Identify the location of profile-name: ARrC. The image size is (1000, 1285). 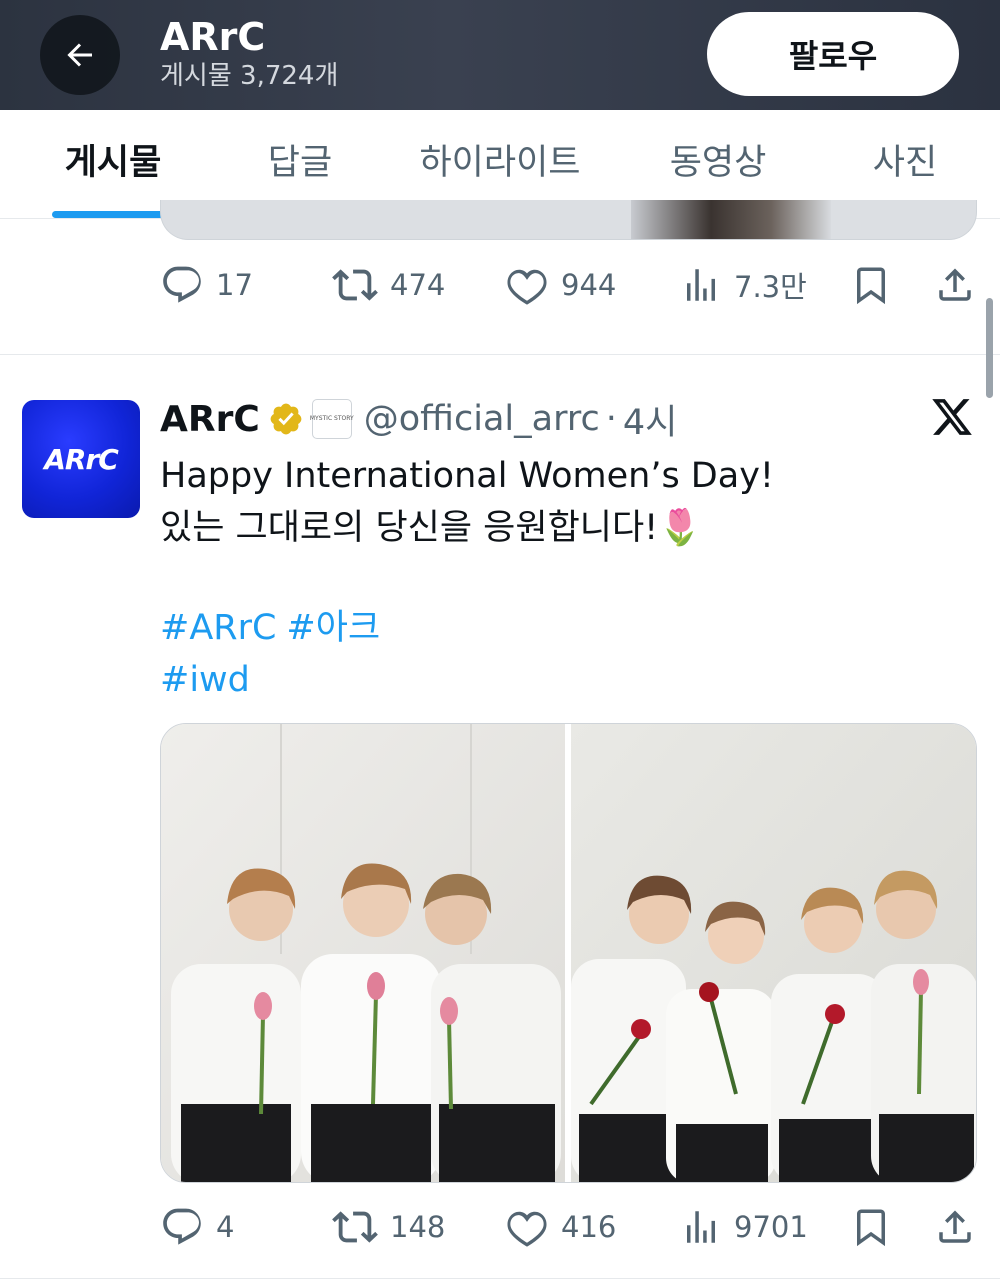
(213, 37).